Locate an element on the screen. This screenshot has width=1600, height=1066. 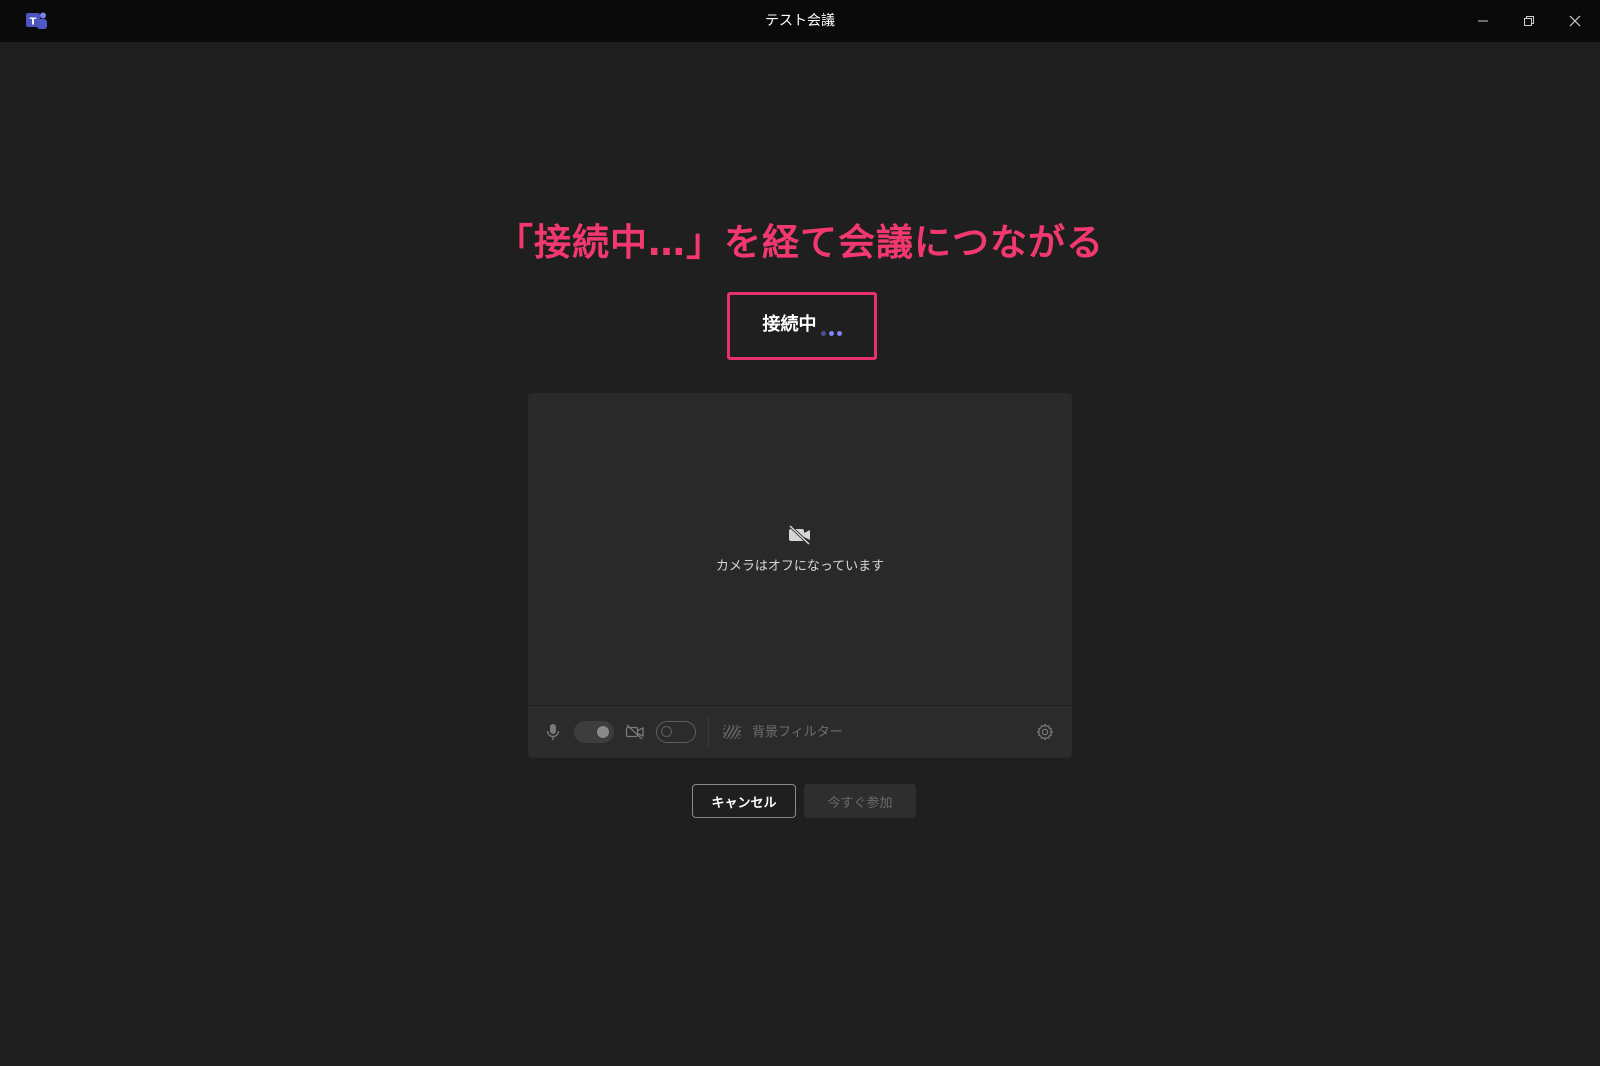
video-area: カメラはオフになっています is located at coordinates (800, 549).